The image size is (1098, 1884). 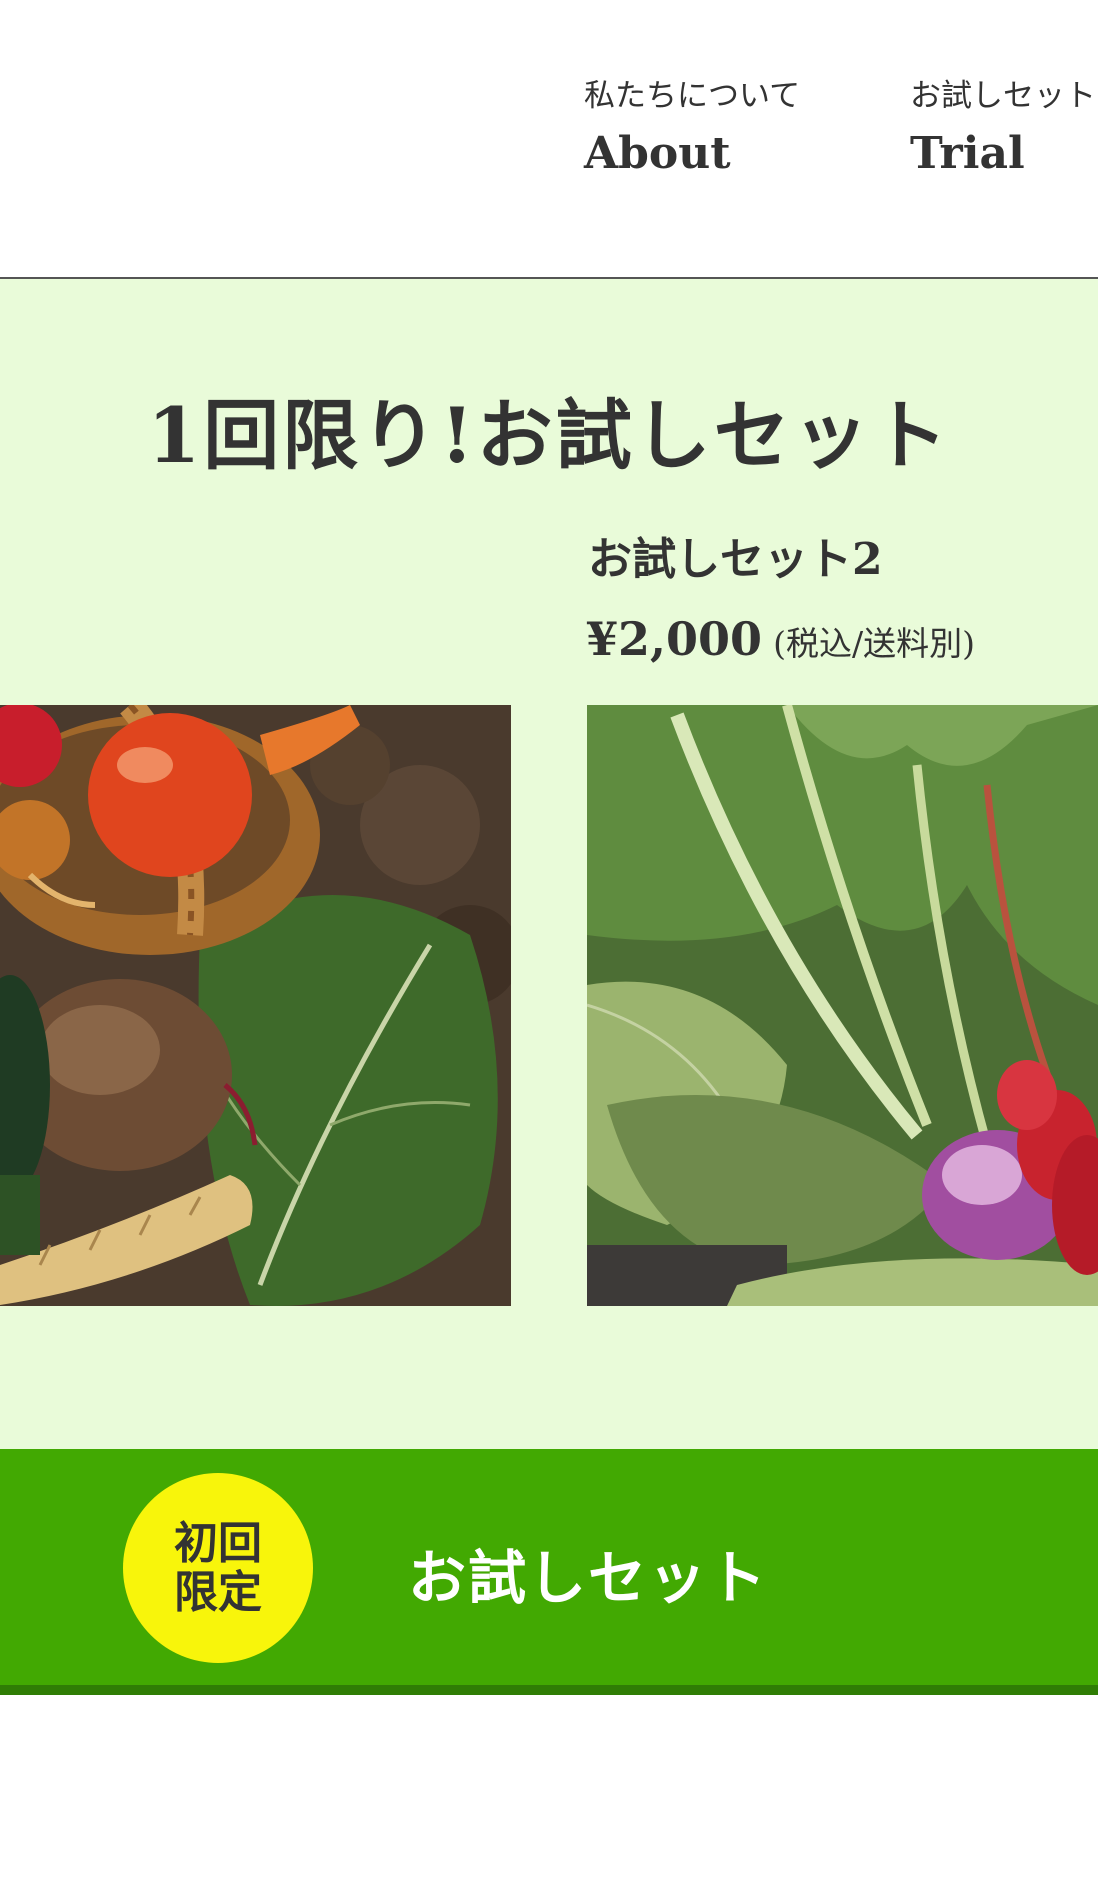 What do you see at coordinates (549, 435) in the screenshot?
I see `section-title: 1回限り!お試しセット` at bounding box center [549, 435].